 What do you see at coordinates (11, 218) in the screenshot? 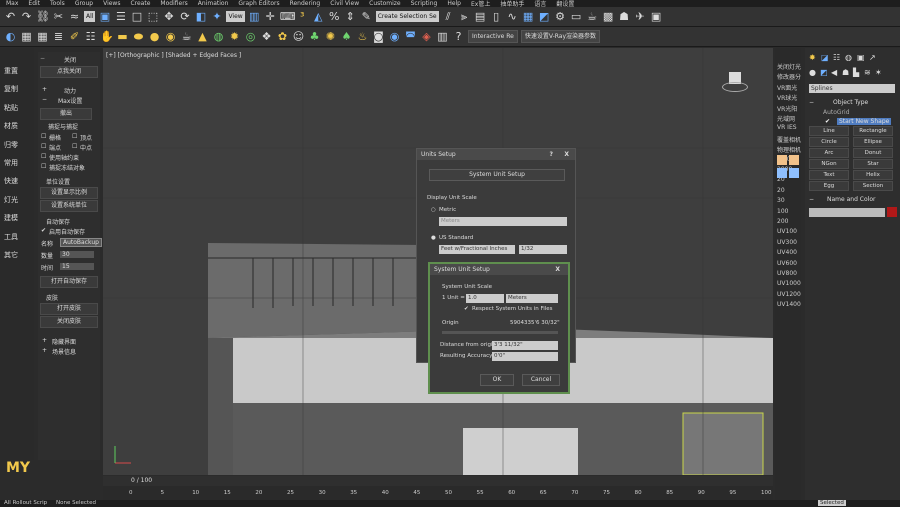
I see `quick-item: 建模` at bounding box center [11, 218].